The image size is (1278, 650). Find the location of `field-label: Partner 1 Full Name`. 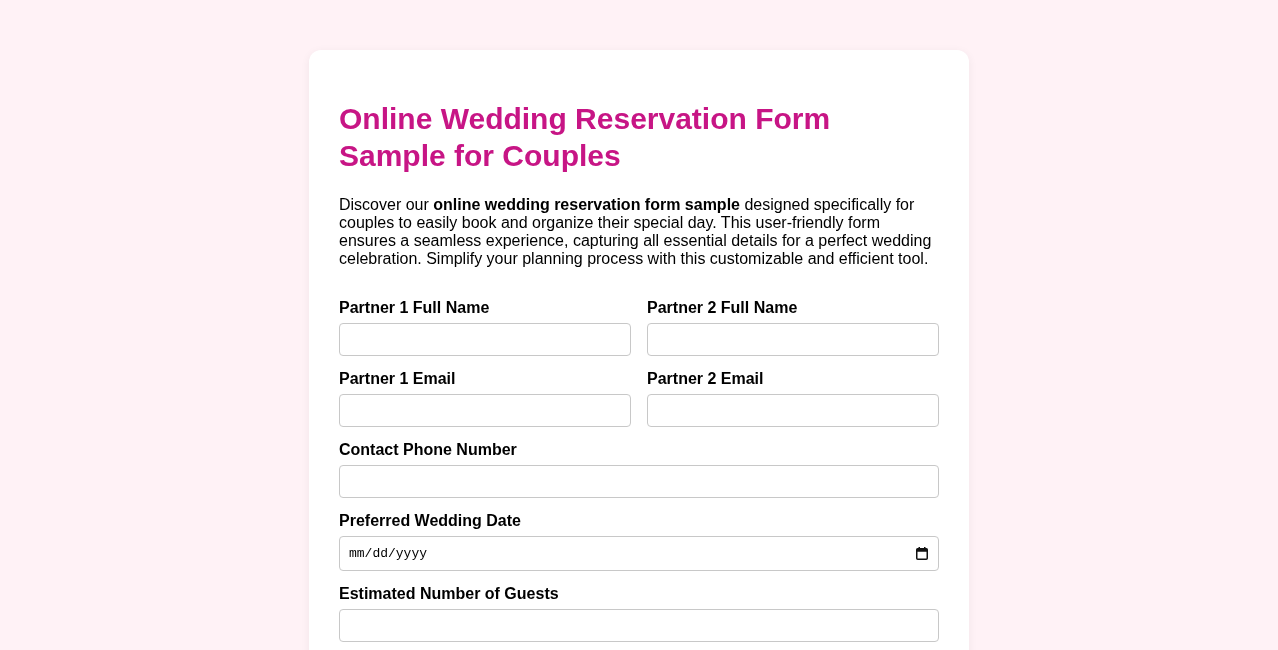

field-label: Partner 1 Full Name is located at coordinates (415, 308).